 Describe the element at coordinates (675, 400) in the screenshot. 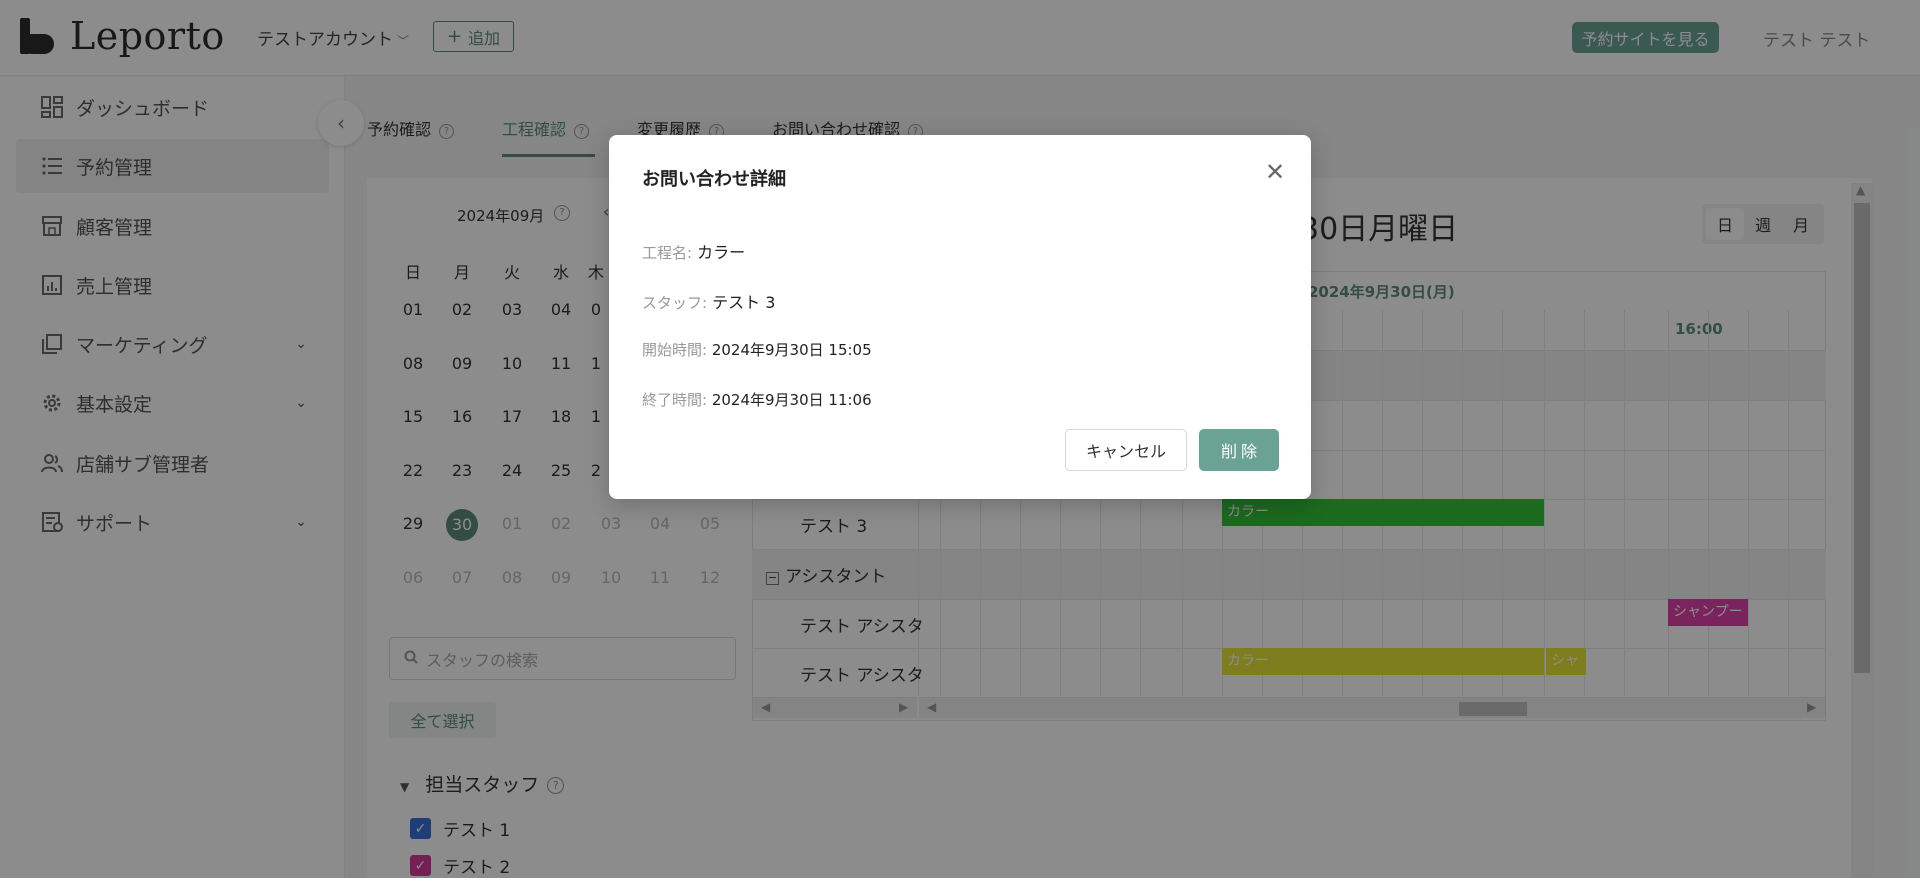

I see `field-label: 終了時間:` at that location.